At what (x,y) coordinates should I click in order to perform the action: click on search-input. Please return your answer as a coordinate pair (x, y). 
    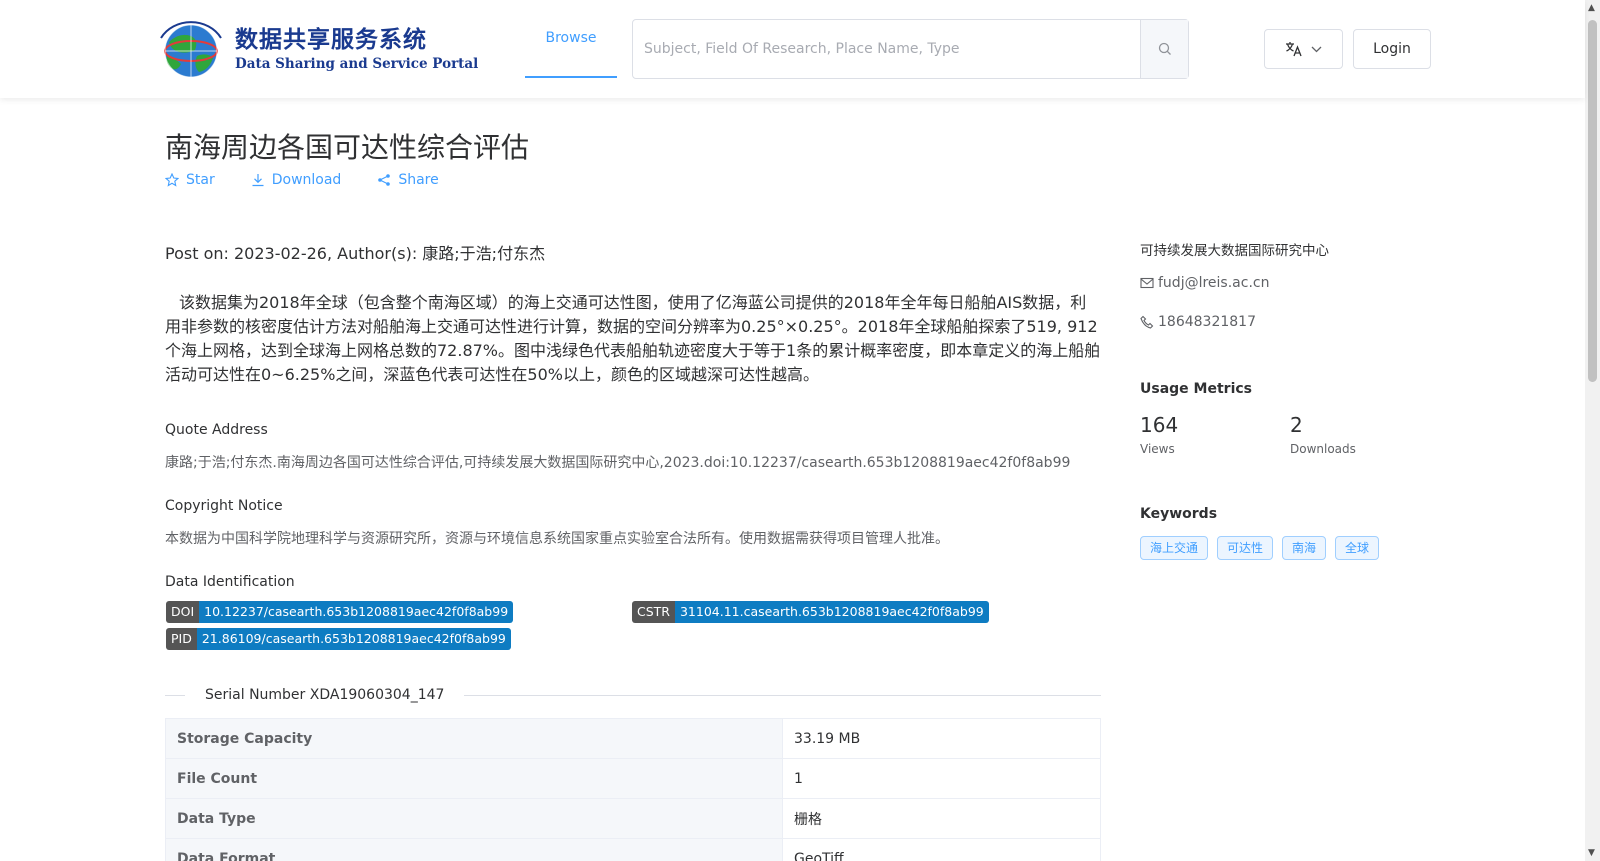
    Looking at the image, I should click on (886, 49).